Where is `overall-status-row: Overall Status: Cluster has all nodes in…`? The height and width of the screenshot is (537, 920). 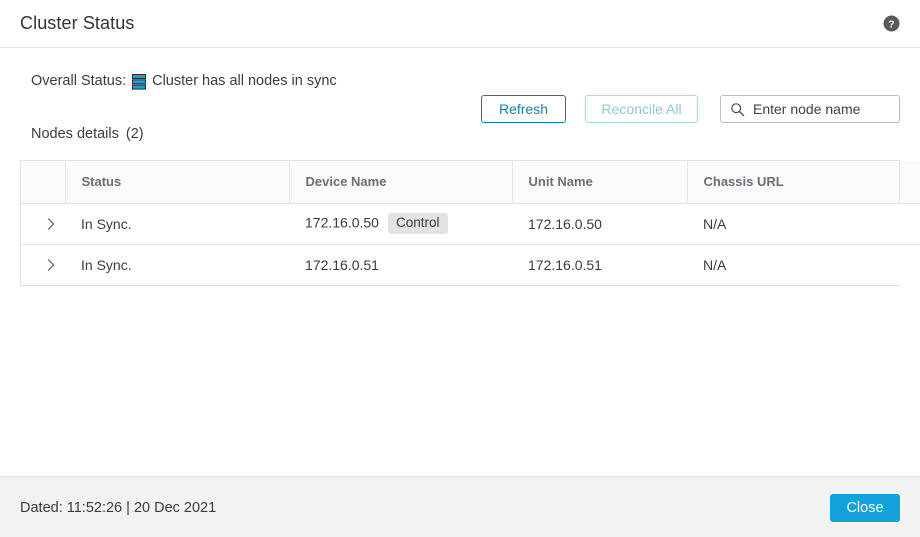 overall-status-row: Overall Status: Cluster has all nodes in… is located at coordinates (184, 81).